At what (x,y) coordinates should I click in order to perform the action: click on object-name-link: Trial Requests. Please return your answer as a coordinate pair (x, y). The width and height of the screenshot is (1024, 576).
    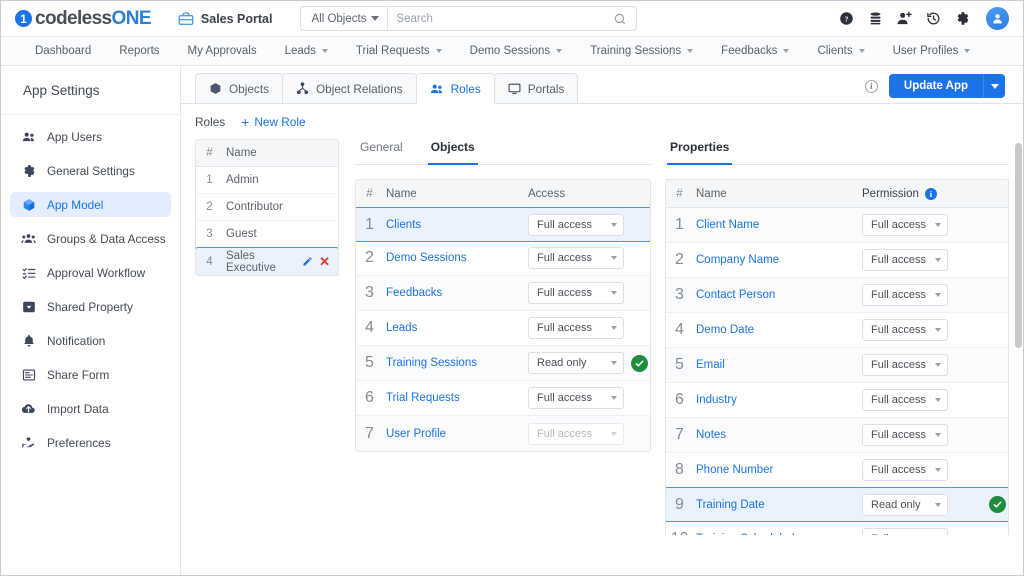
    Looking at the image, I should click on (455, 398).